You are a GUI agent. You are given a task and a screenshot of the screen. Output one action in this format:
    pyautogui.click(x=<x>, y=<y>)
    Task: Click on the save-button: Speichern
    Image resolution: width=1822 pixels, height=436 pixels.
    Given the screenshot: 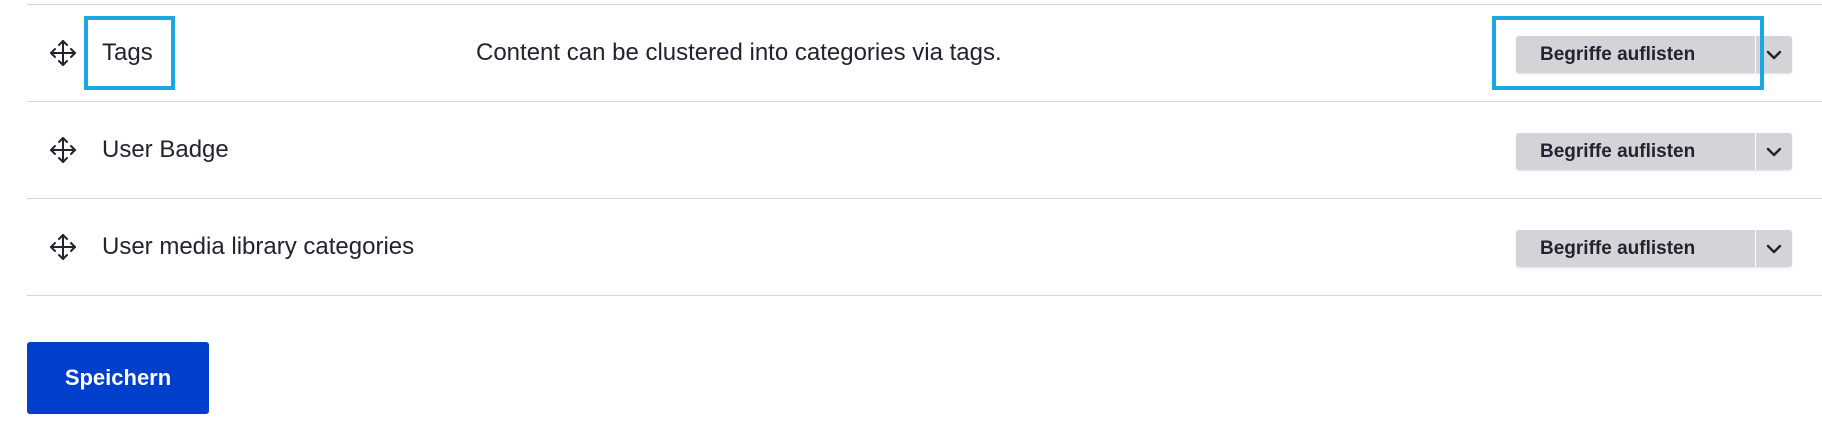 What is the action you would take?
    pyautogui.click(x=118, y=378)
    